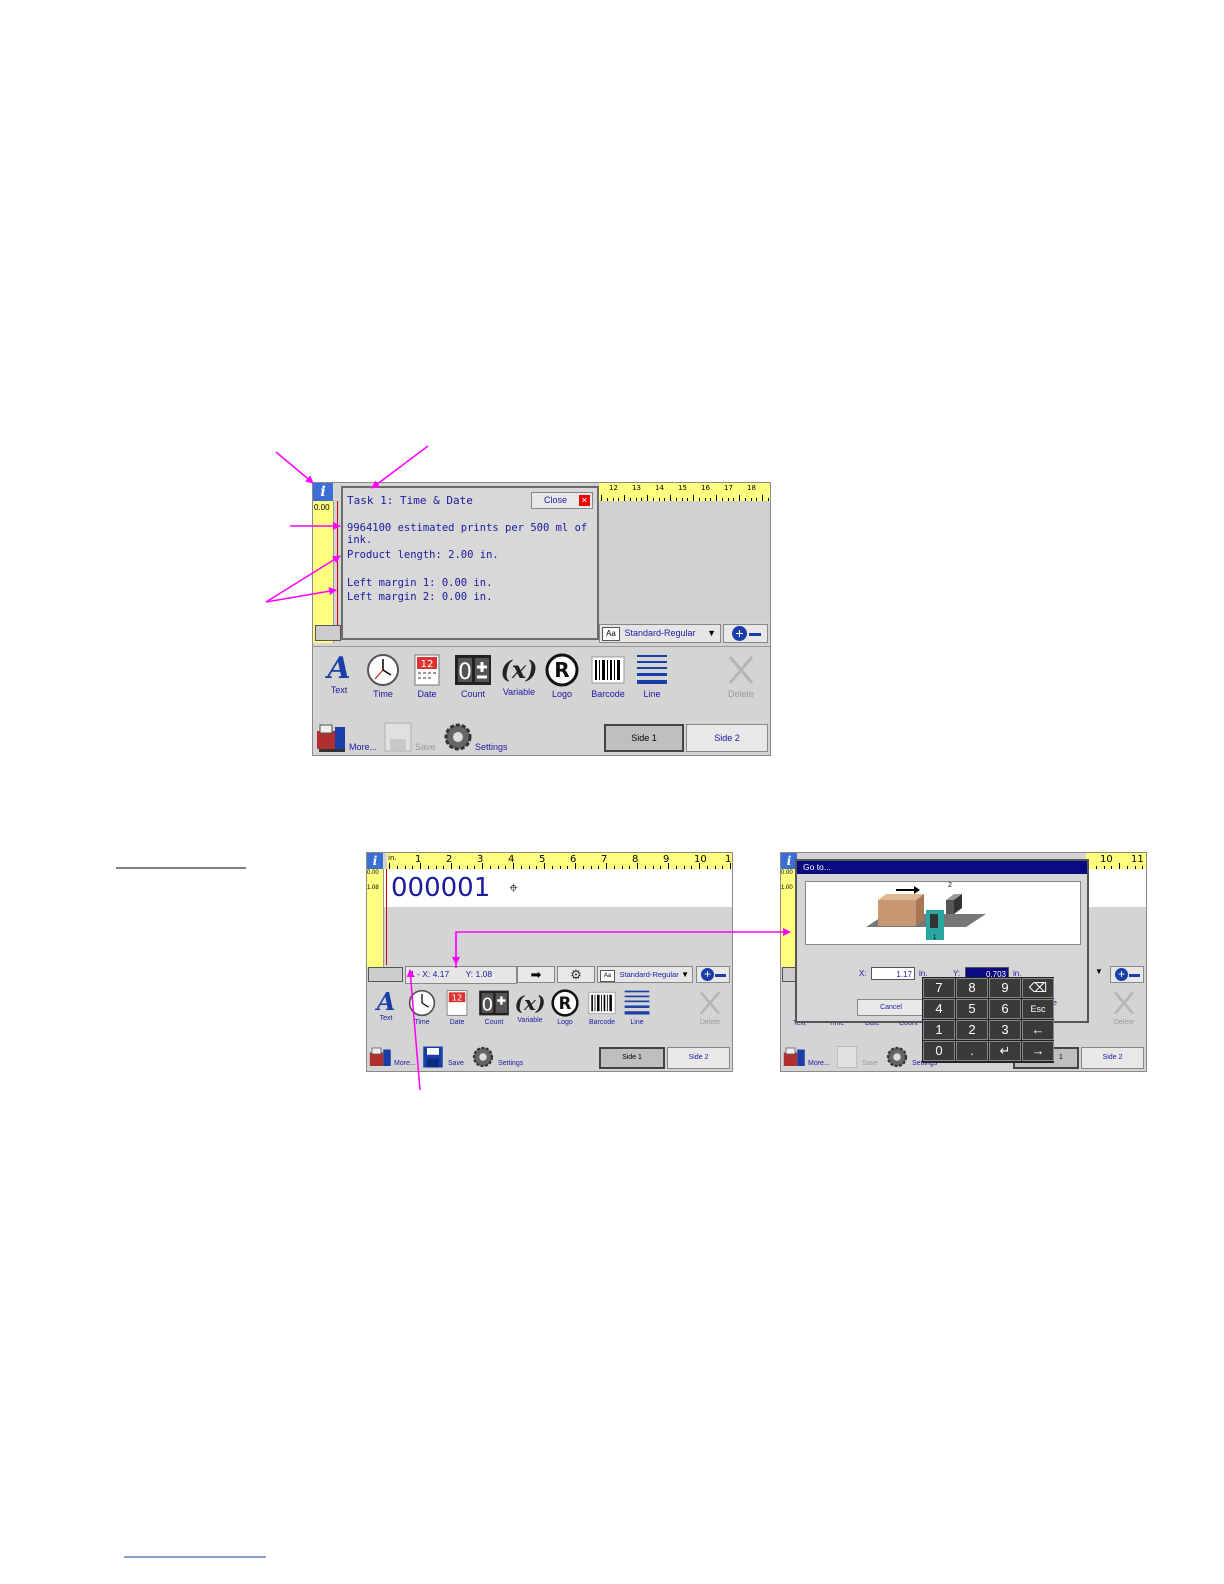 This screenshot has height=1584, width=1224. Describe the element at coordinates (400, 467) in the screenshot. I see `callout-panel-title` at that location.